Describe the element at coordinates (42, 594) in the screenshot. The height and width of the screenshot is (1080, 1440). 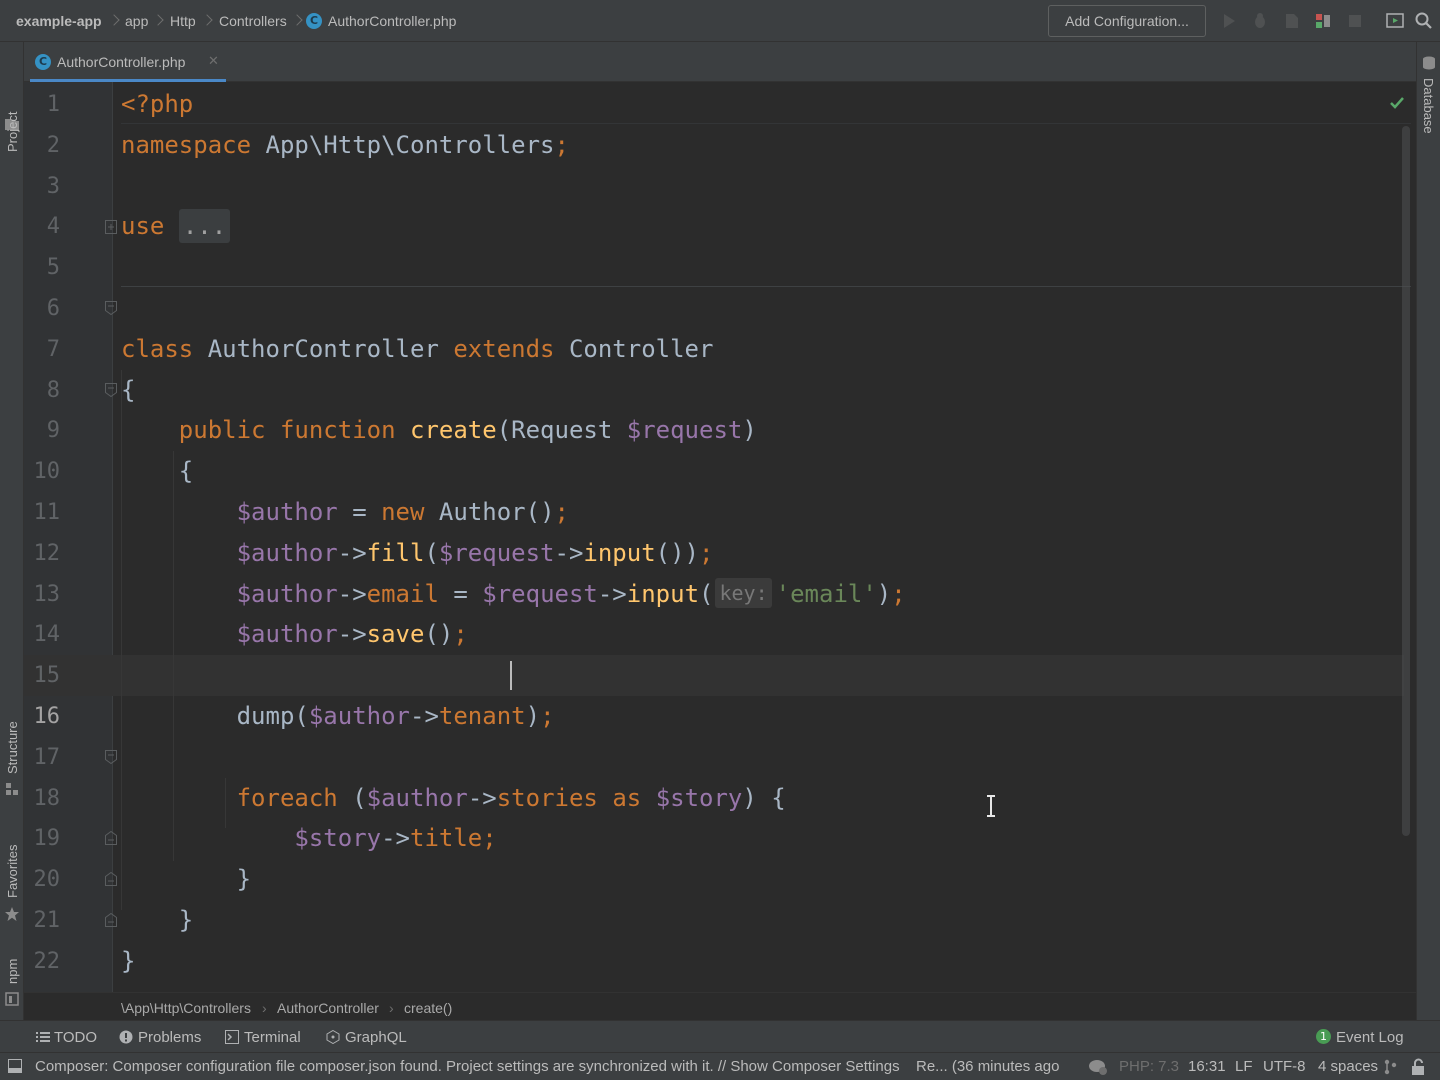
I see `line-number: 13` at that location.